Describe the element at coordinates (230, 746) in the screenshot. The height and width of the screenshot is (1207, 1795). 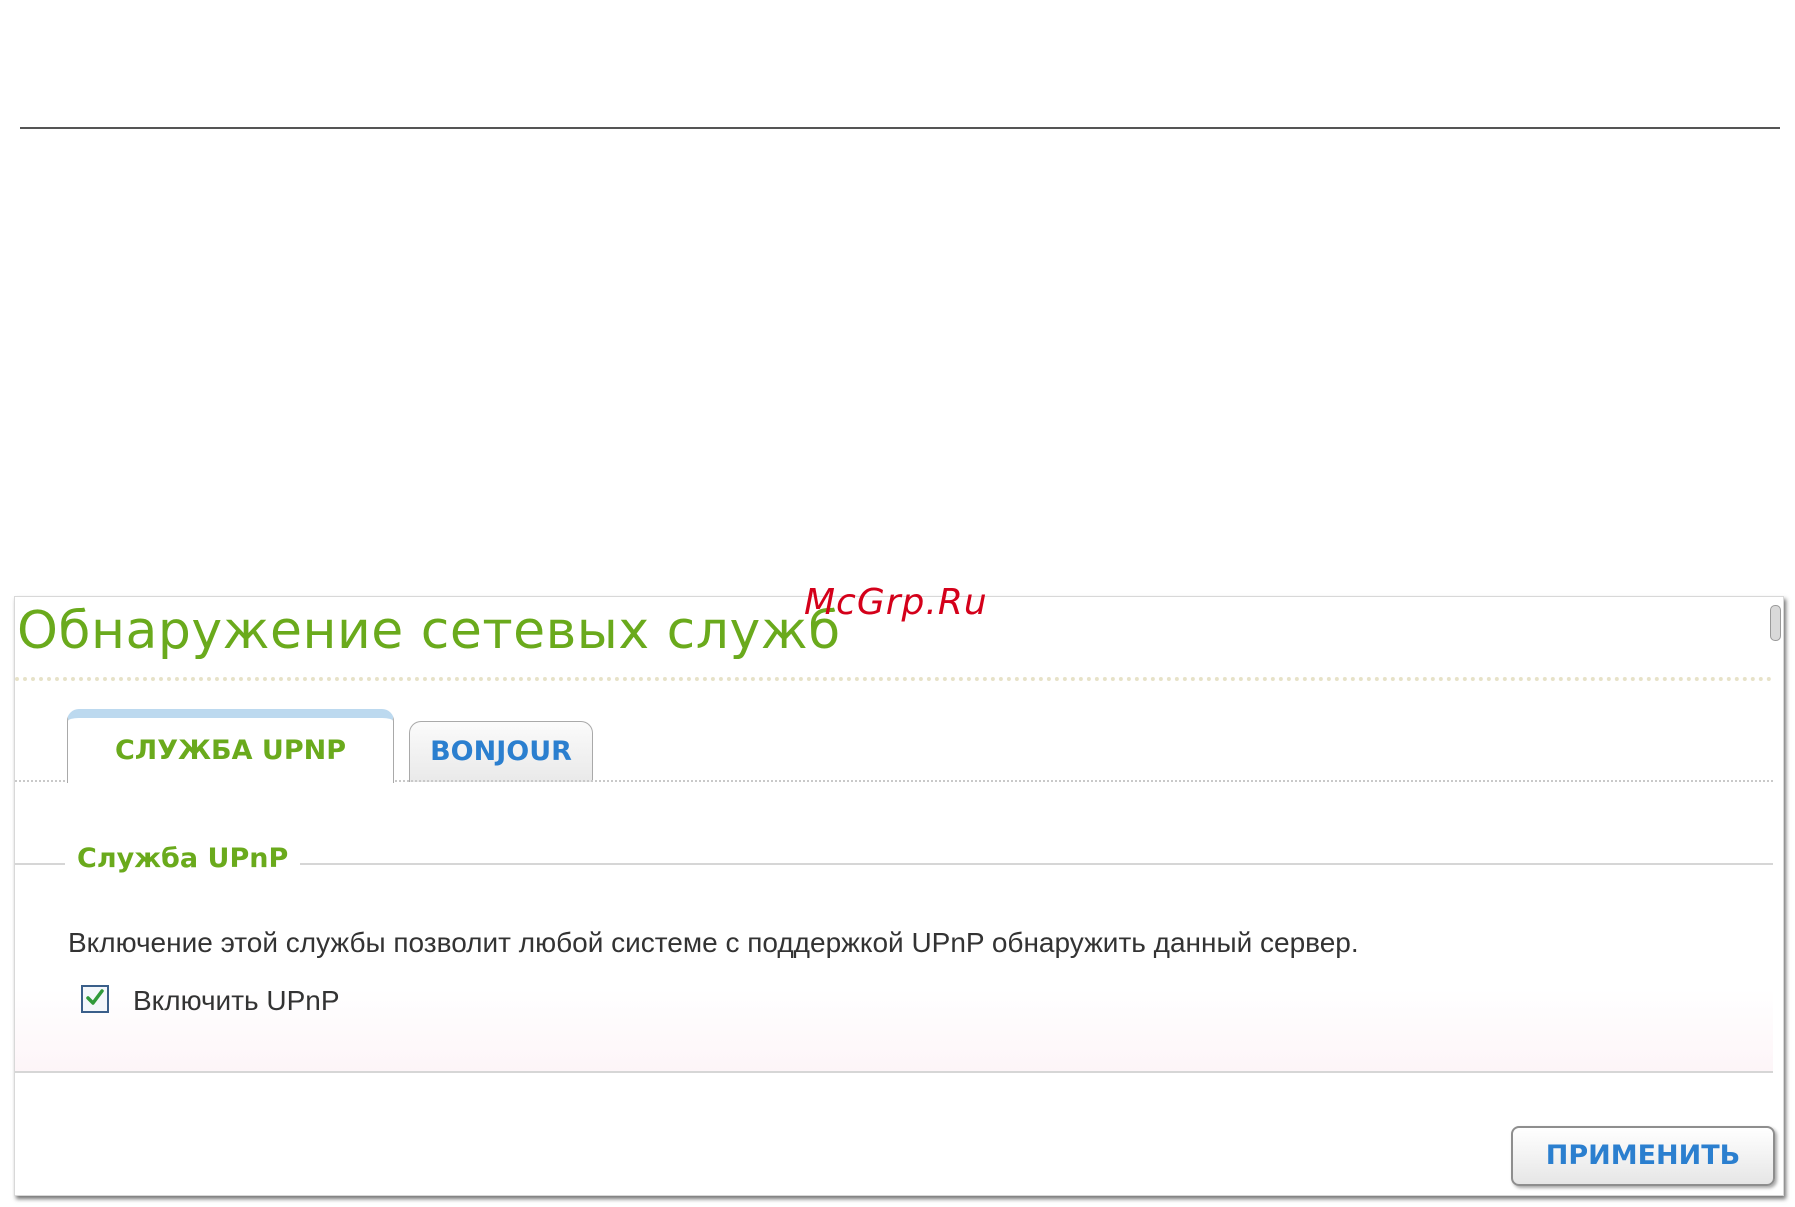
I see `tab-upnp-service: СЛУЖБА UPNP` at that location.